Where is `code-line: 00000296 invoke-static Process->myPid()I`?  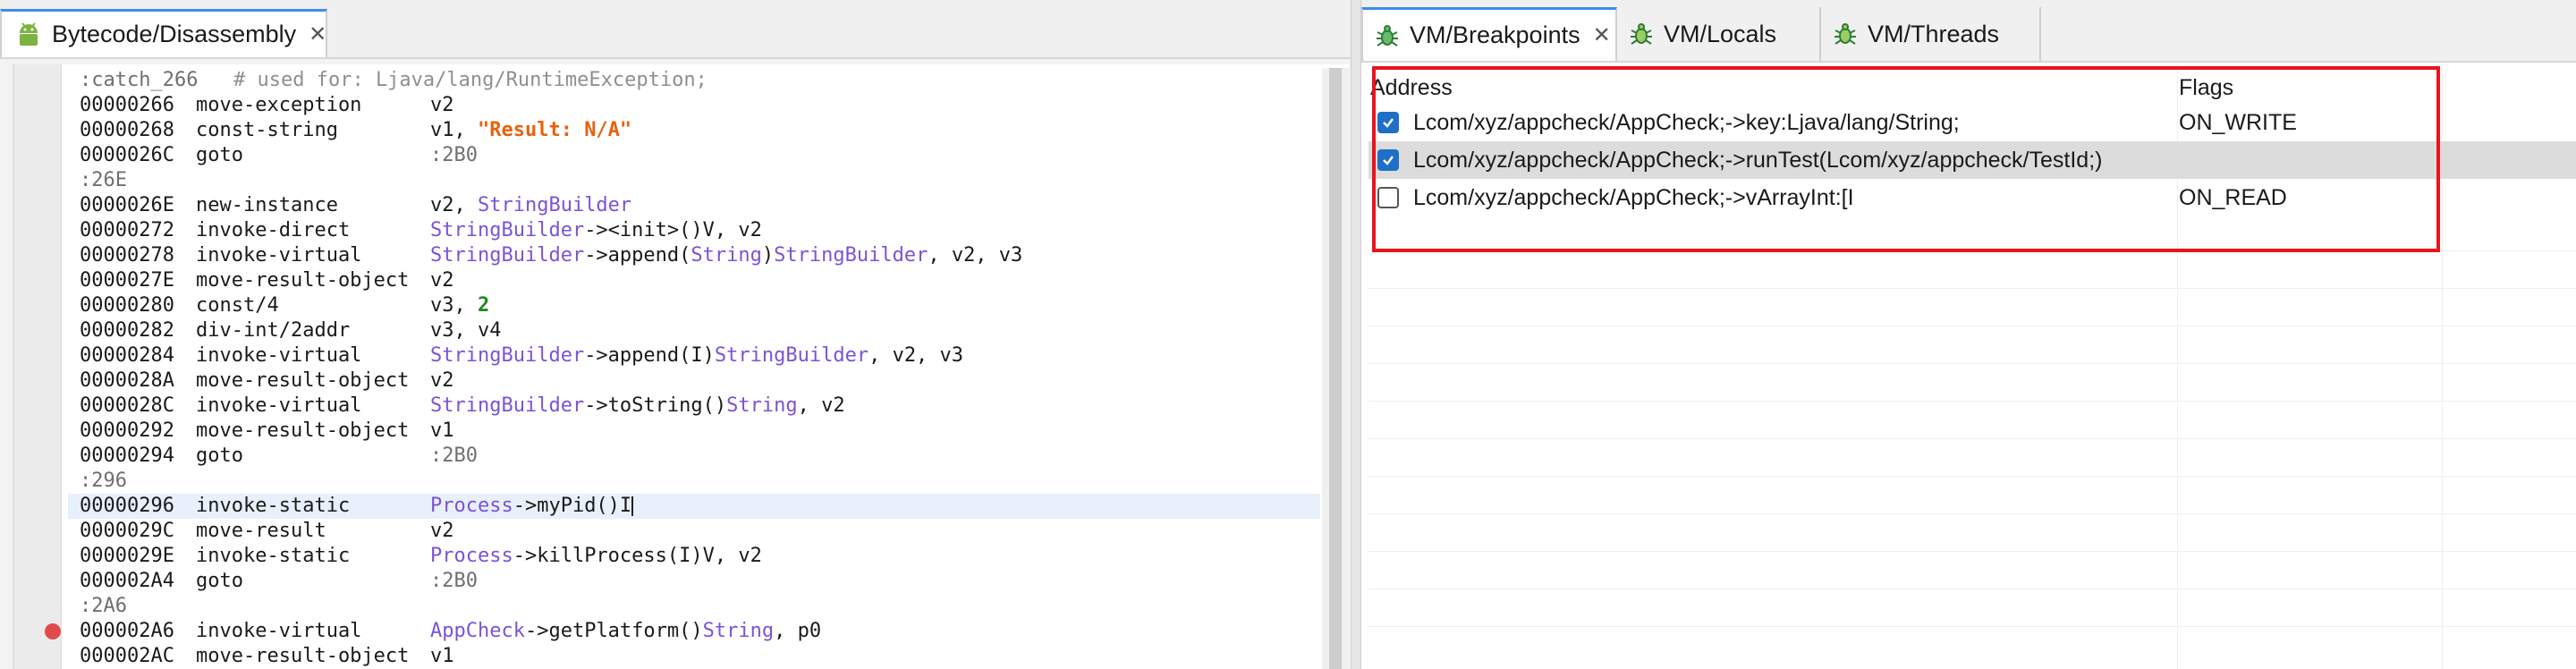
code-line: 00000296 invoke-static Process->myPid()I is located at coordinates (694, 506).